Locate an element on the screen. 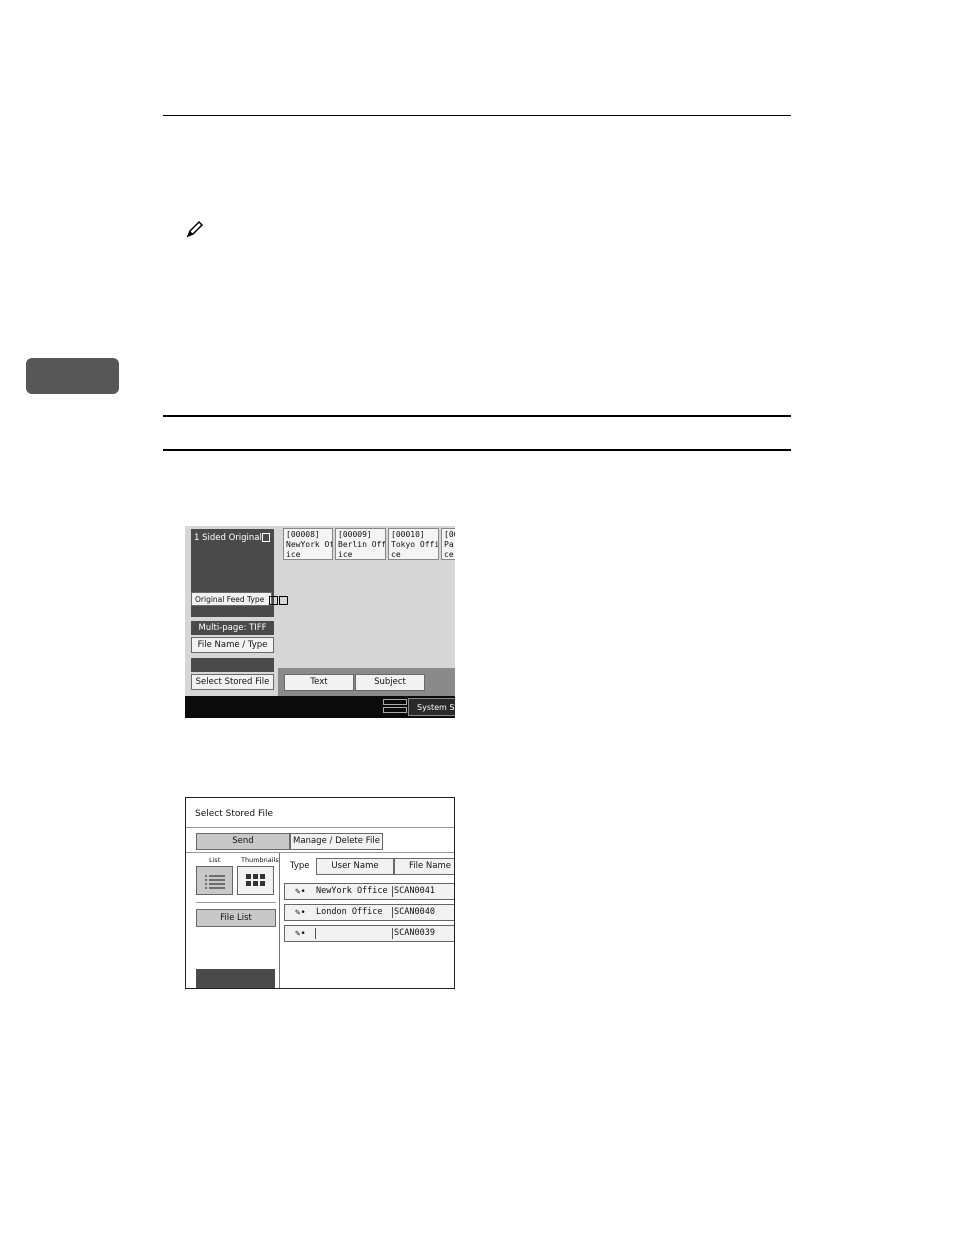 The height and width of the screenshot is (1235, 954). left-pane-divider is located at coordinates (236, 902).